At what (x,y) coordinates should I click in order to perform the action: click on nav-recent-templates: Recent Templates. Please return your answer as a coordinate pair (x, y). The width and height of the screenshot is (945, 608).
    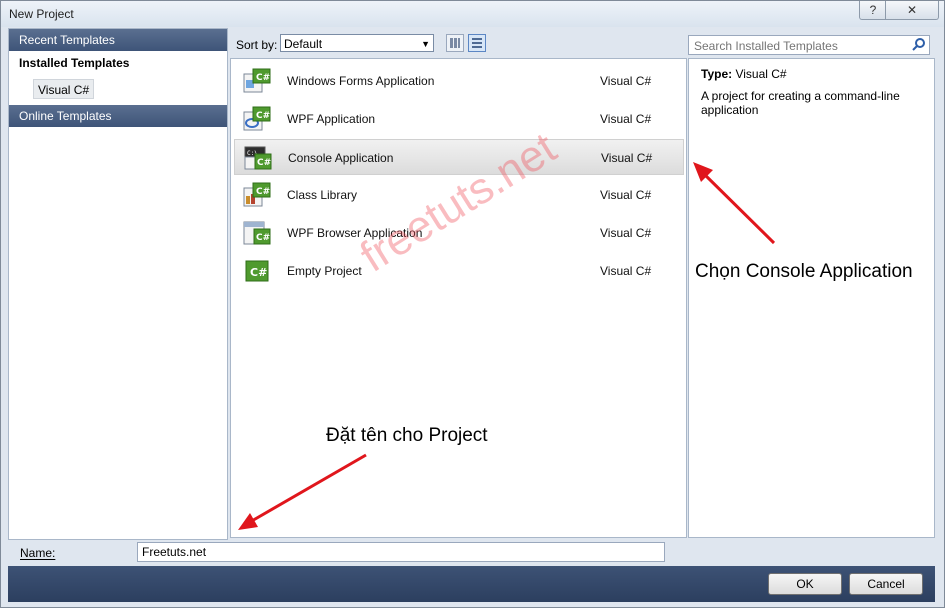
    Looking at the image, I should click on (118, 40).